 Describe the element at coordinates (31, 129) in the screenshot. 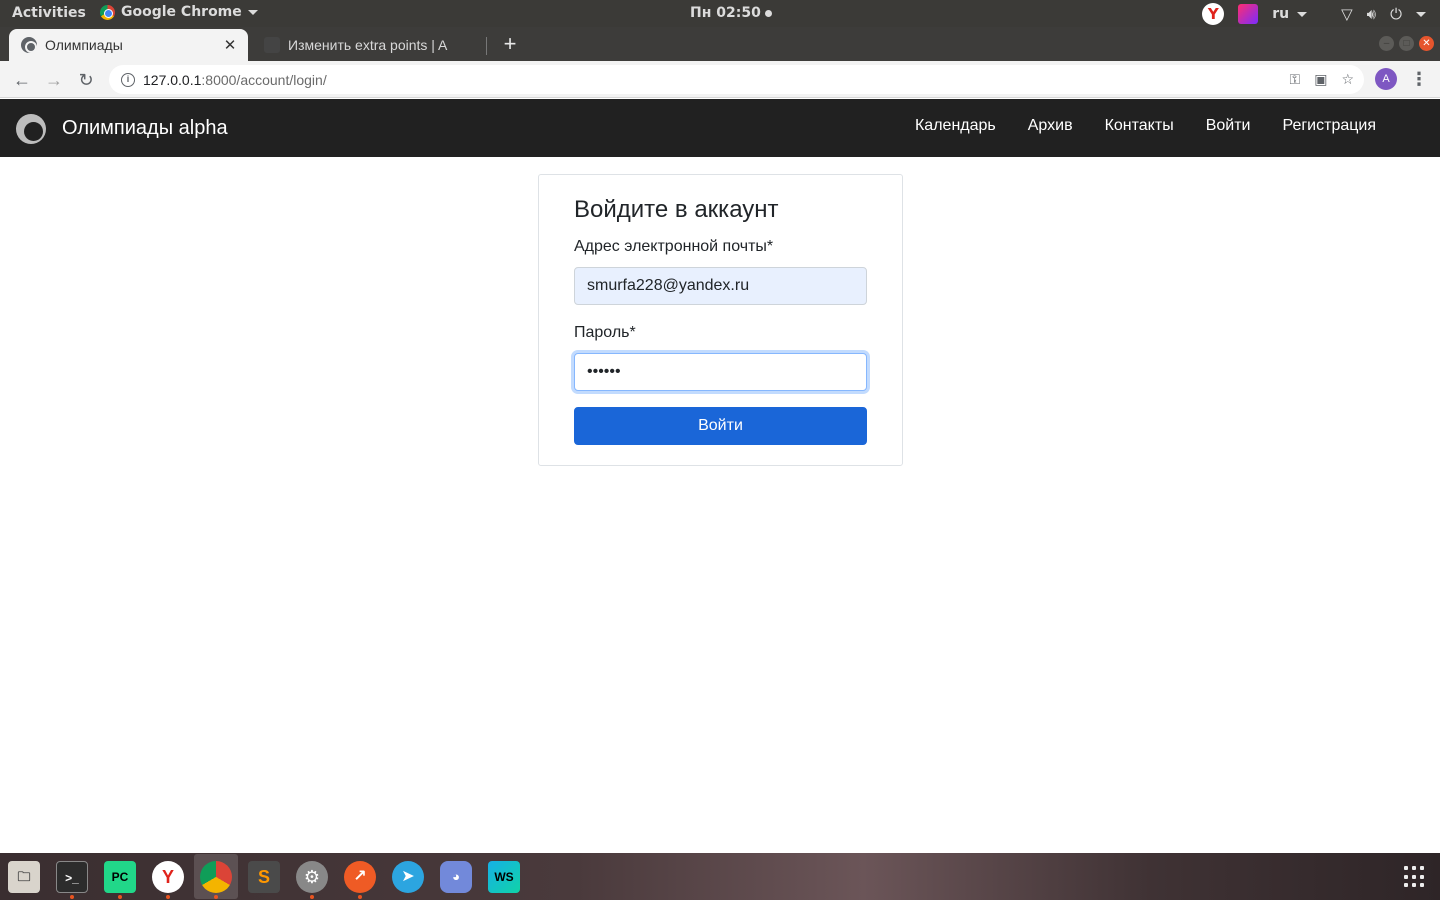

I see `brand-logo-icon` at that location.